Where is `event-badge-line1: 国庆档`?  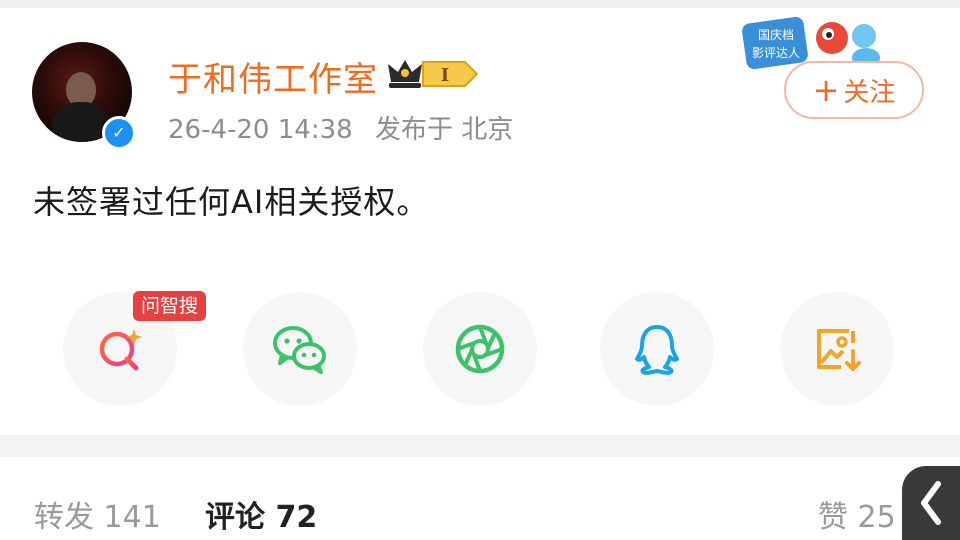
event-badge-line1: 国庆档 is located at coordinates (776, 35).